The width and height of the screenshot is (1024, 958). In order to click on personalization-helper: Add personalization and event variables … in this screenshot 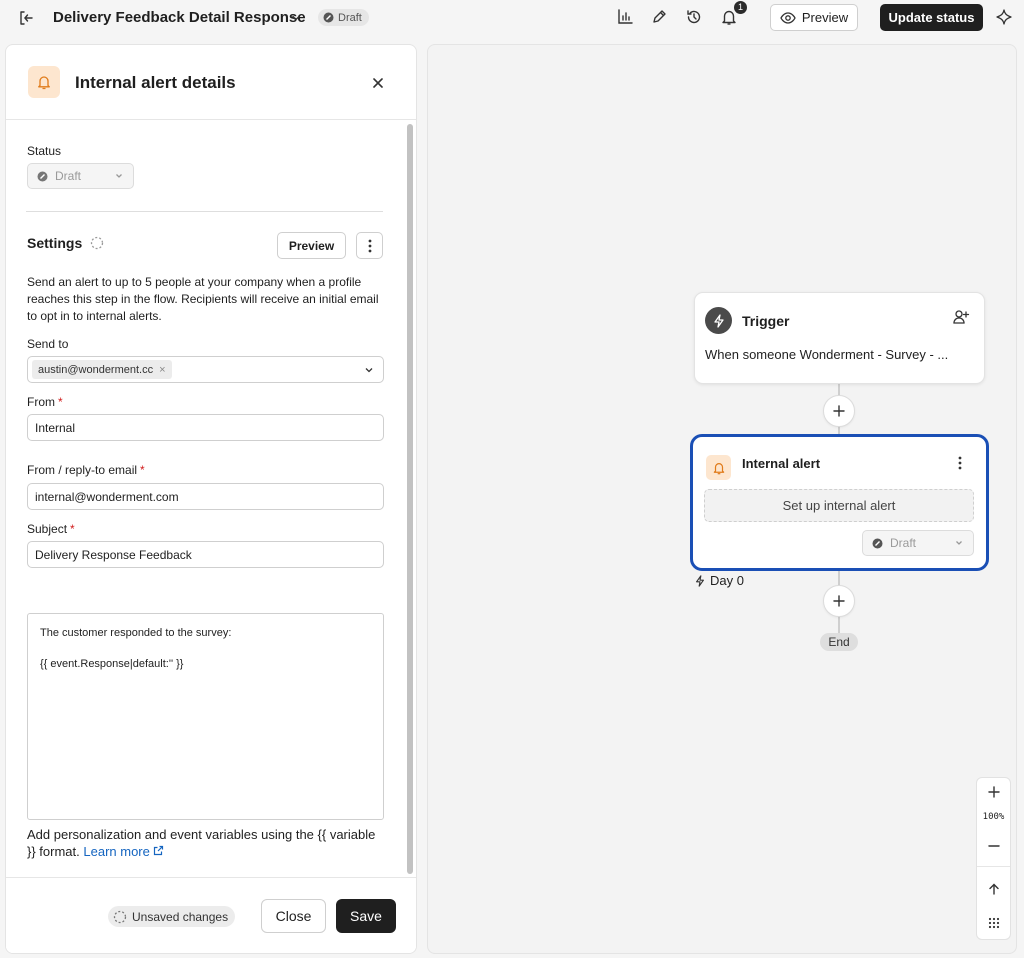, I will do `click(207, 843)`.